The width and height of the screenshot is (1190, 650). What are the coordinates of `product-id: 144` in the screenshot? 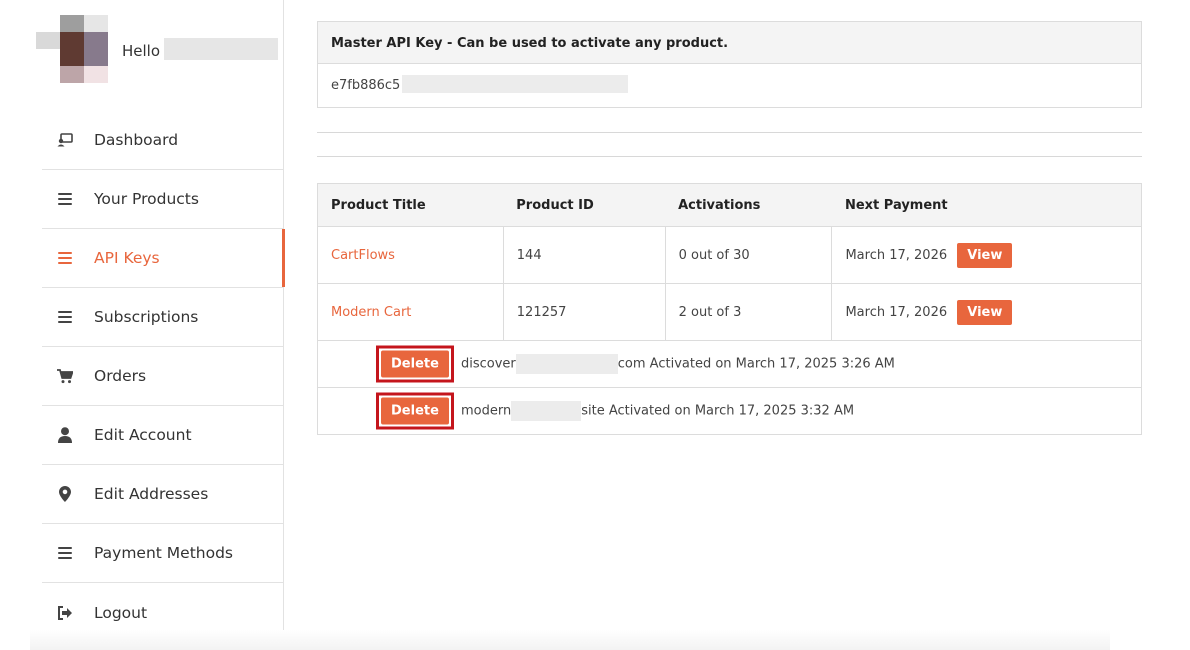 It's located at (584, 255).